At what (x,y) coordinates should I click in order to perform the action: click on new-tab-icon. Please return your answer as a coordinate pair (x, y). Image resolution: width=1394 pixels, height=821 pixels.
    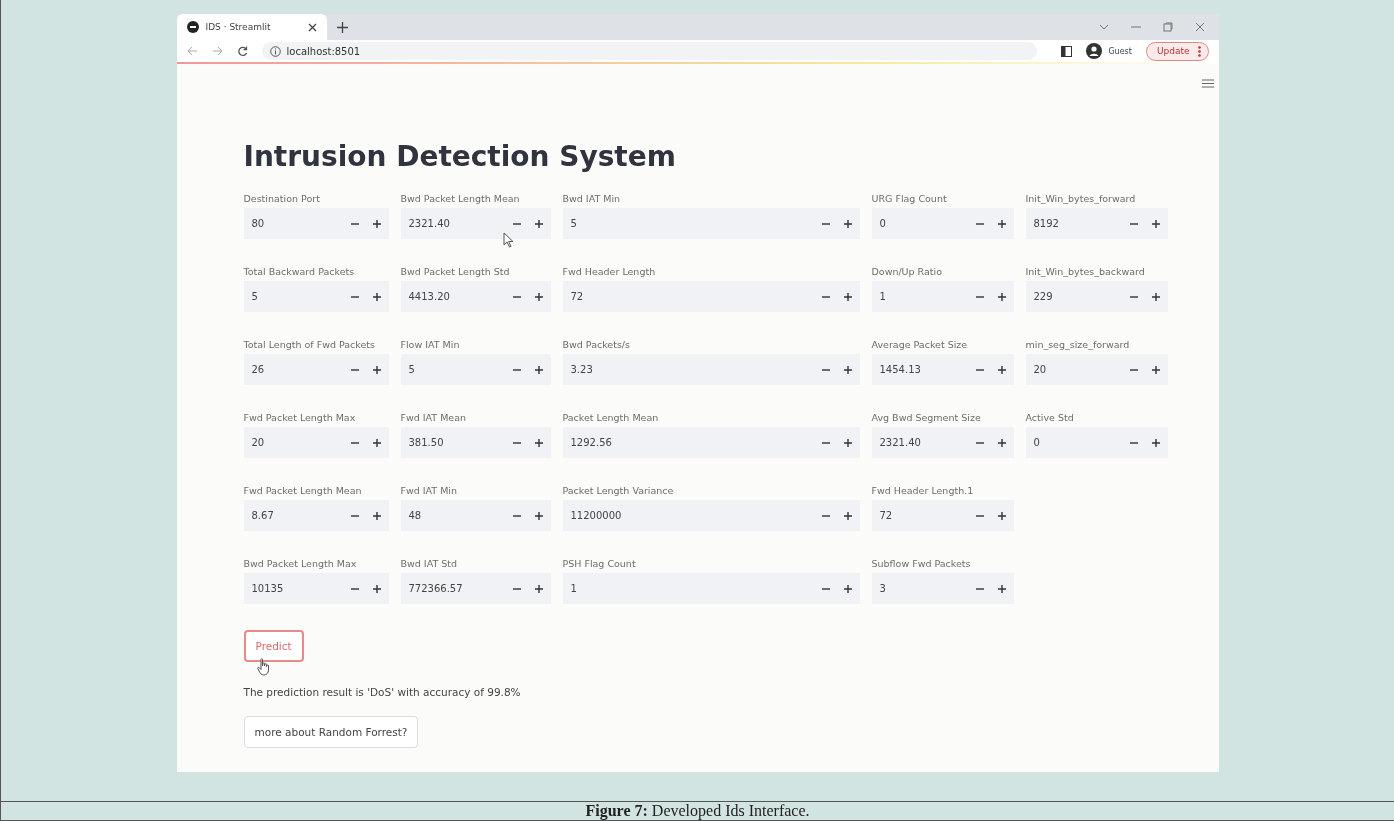
    Looking at the image, I should click on (342, 27).